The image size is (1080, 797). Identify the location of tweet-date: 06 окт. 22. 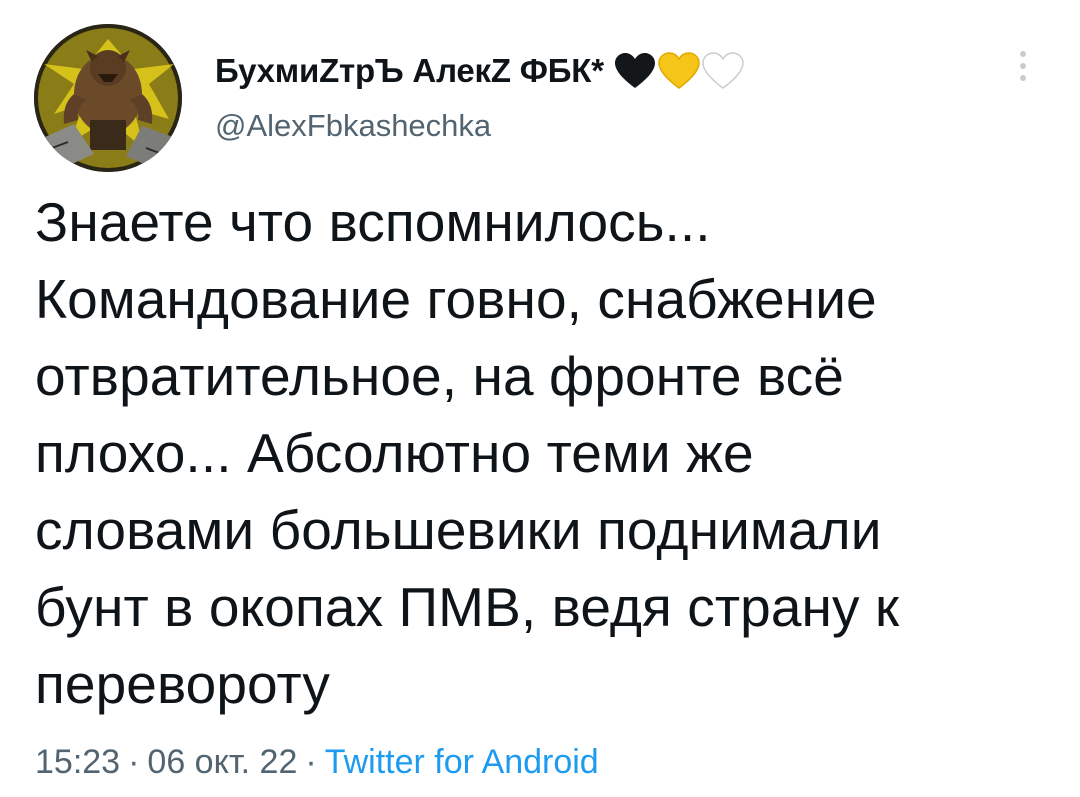
(222, 762).